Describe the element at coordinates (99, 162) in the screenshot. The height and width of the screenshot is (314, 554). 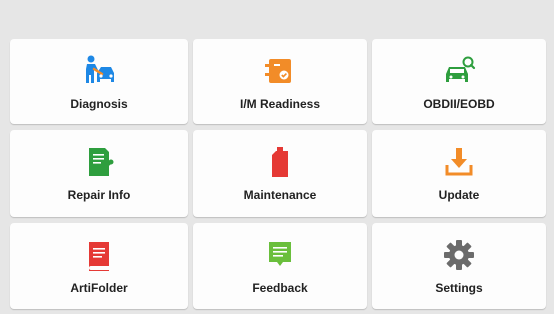
I see `repair-info-icon` at that location.